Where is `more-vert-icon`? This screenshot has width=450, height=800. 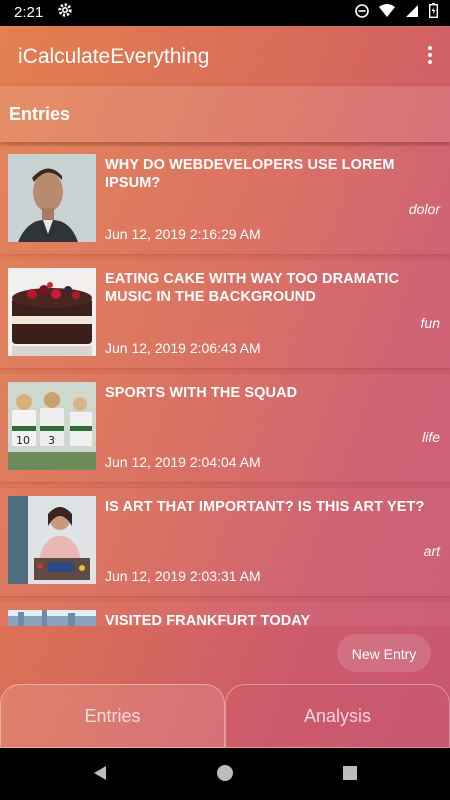 more-vert-icon is located at coordinates (430, 56).